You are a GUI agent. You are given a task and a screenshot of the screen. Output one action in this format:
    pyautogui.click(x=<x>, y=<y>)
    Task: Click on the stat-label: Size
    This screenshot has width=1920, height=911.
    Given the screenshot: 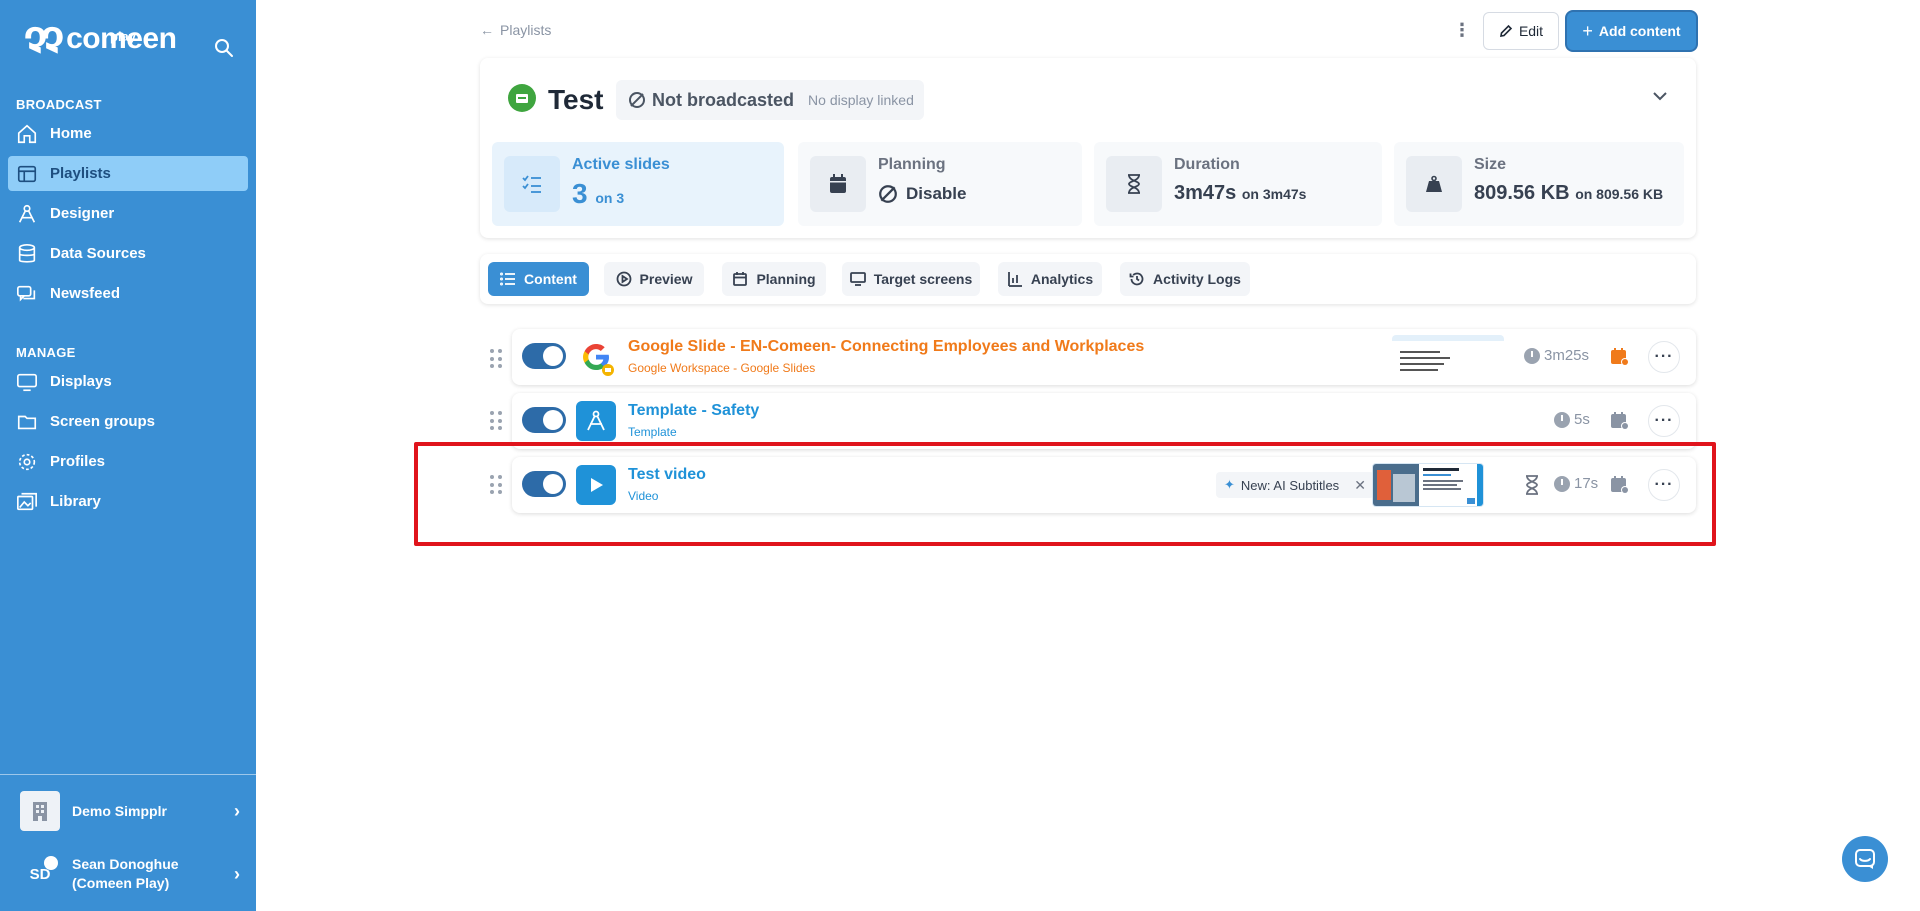 What is the action you would take?
    pyautogui.click(x=1490, y=164)
    